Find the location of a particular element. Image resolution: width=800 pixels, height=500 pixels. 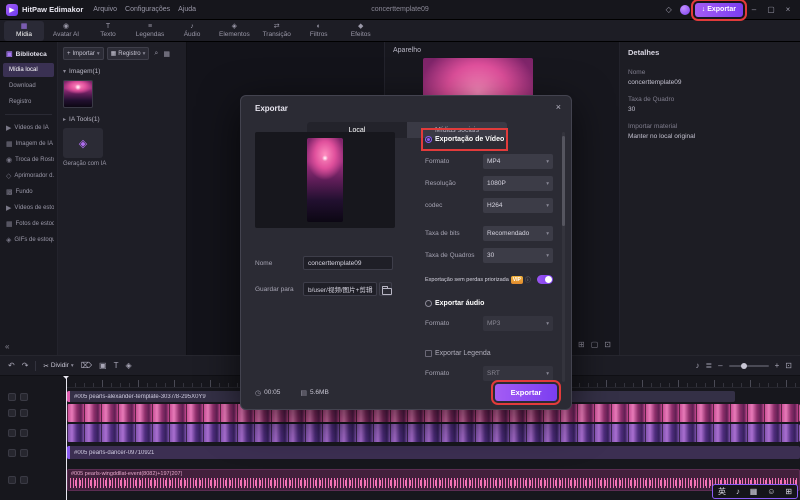

subtitle-export-checkbox is located at coordinates (428, 353).